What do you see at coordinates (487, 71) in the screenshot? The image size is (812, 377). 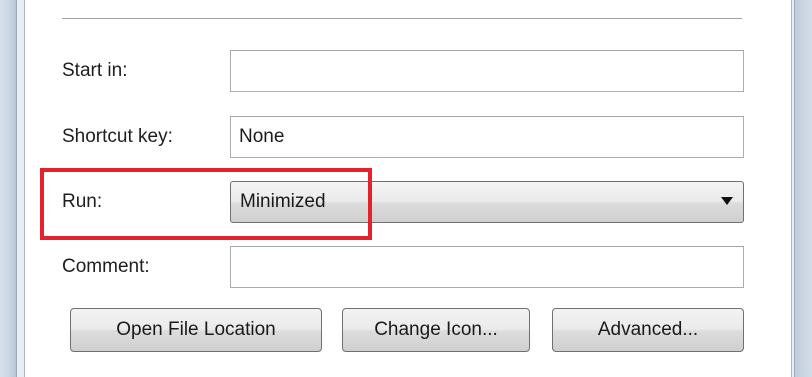 I see `start-in-input` at bounding box center [487, 71].